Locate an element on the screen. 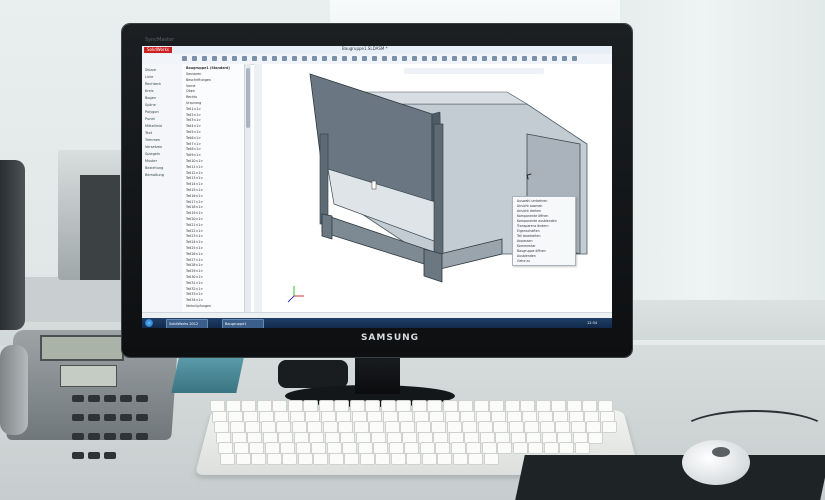  command-item: Text is located at coordinates (162, 133).